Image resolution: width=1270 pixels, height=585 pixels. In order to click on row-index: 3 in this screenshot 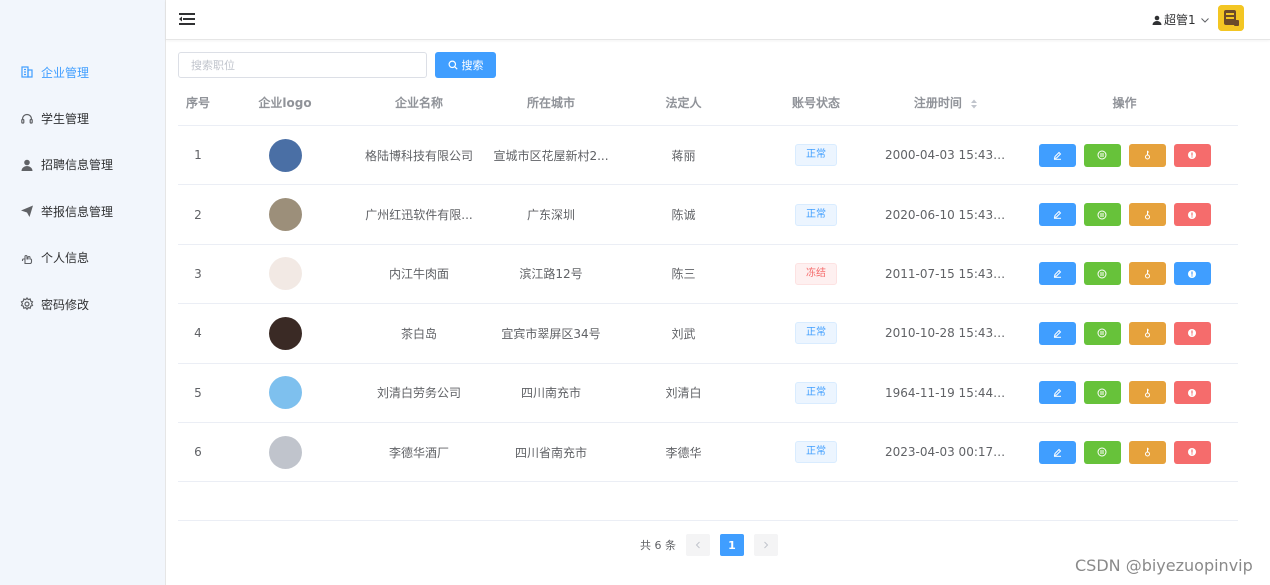, I will do `click(198, 273)`.